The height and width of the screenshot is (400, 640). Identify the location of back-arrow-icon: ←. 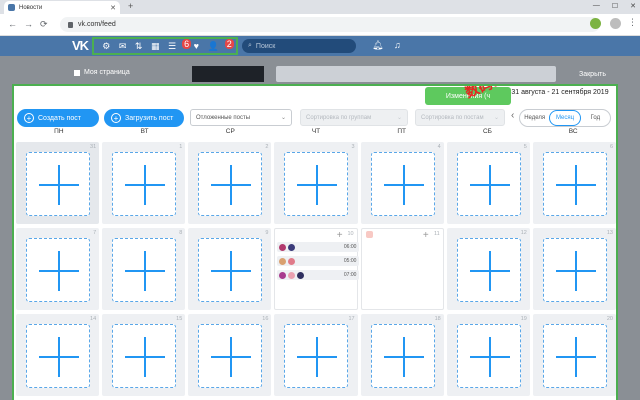
(12, 24).